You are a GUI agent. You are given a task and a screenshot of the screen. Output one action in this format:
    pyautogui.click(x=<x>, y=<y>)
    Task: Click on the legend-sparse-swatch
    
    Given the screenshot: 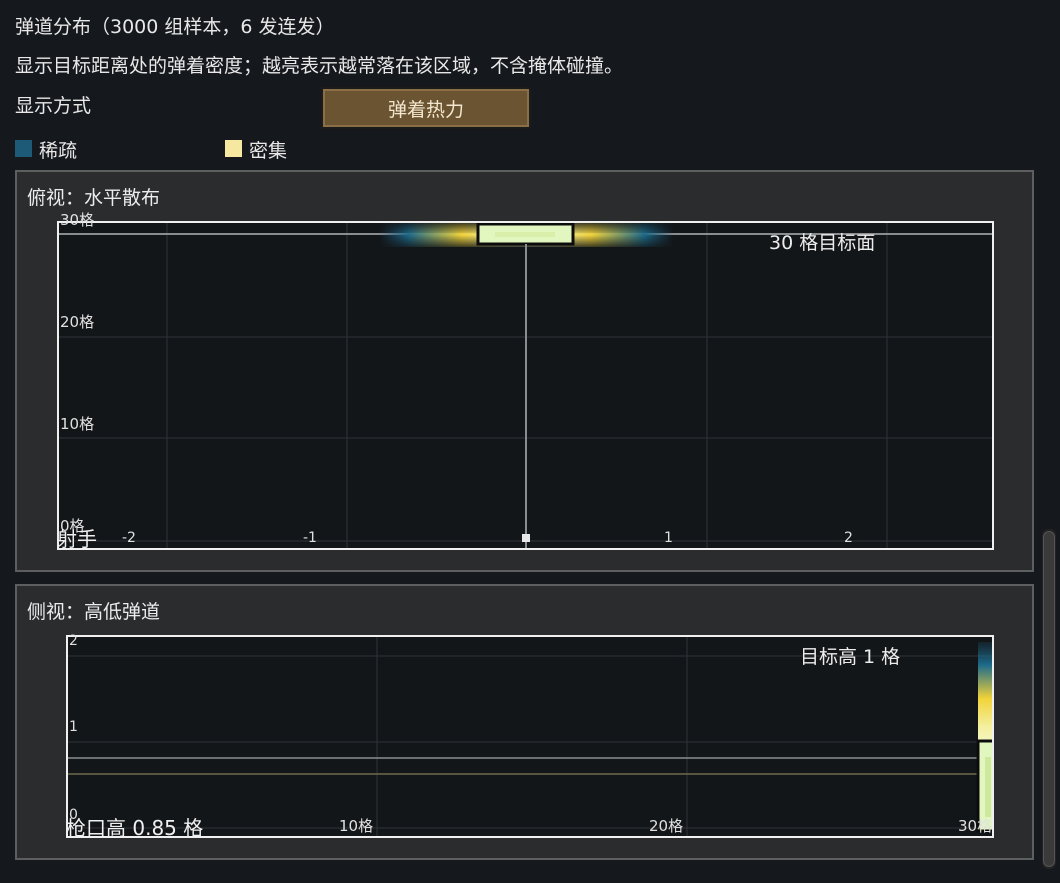 What is the action you would take?
    pyautogui.click(x=23, y=148)
    